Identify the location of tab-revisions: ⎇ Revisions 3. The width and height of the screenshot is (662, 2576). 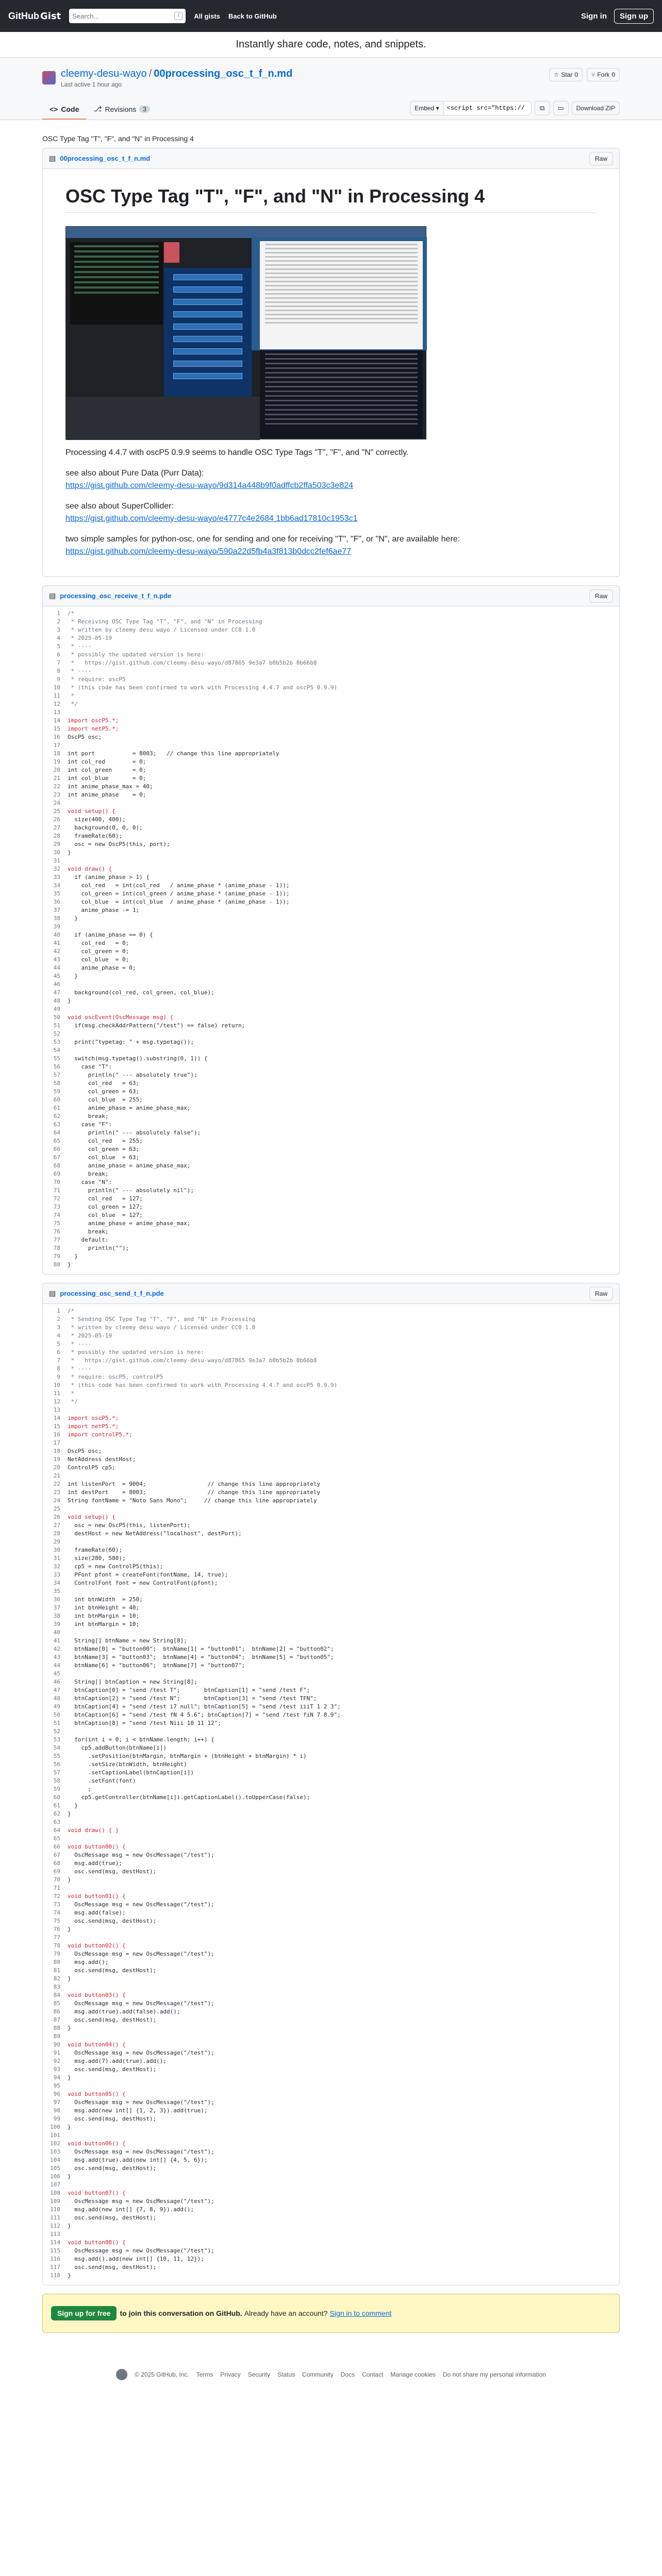
(122, 109).